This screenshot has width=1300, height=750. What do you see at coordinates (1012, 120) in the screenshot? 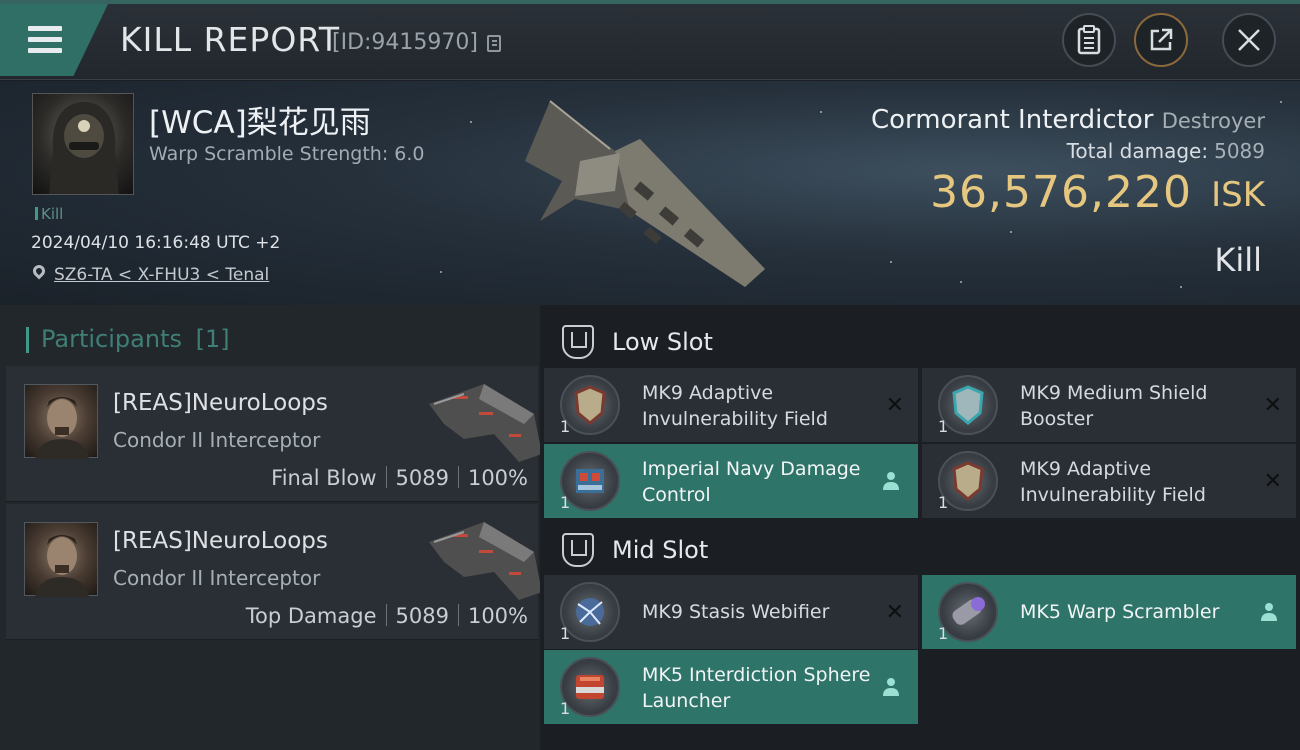
I see `victim-ship-name: Cormorant Interdictor` at bounding box center [1012, 120].